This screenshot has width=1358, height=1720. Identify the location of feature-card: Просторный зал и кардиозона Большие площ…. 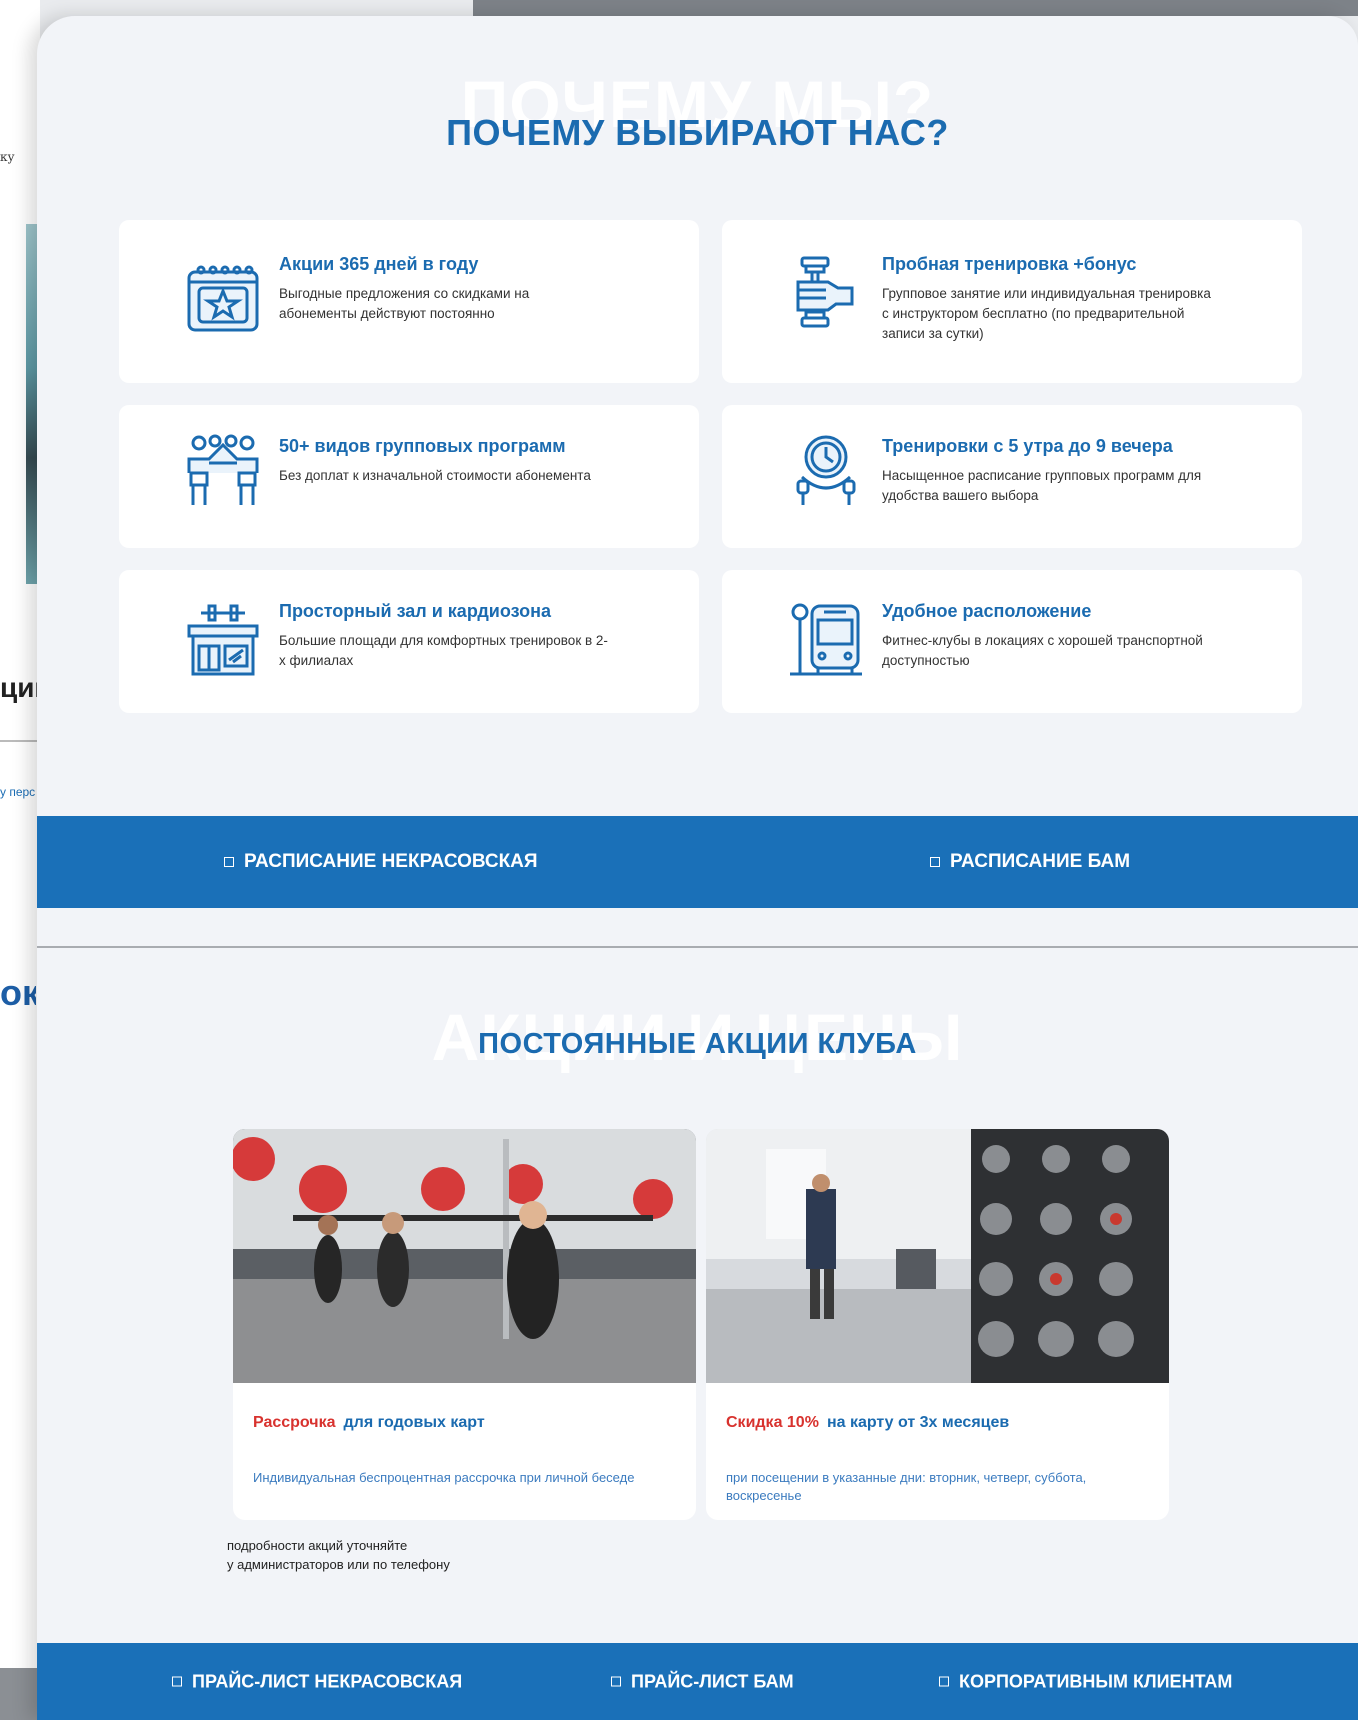
(409, 641).